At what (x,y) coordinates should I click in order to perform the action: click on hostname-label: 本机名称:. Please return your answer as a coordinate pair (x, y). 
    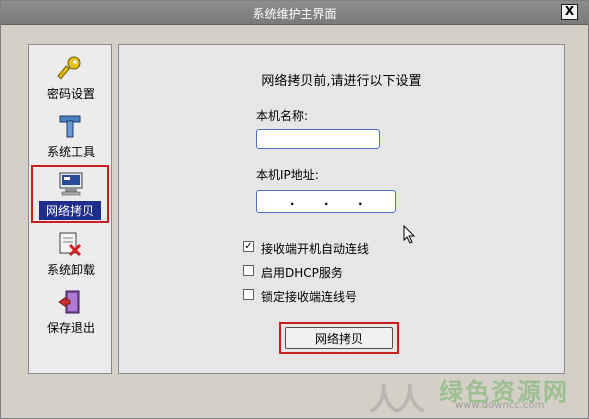
    Looking at the image, I should click on (282, 116).